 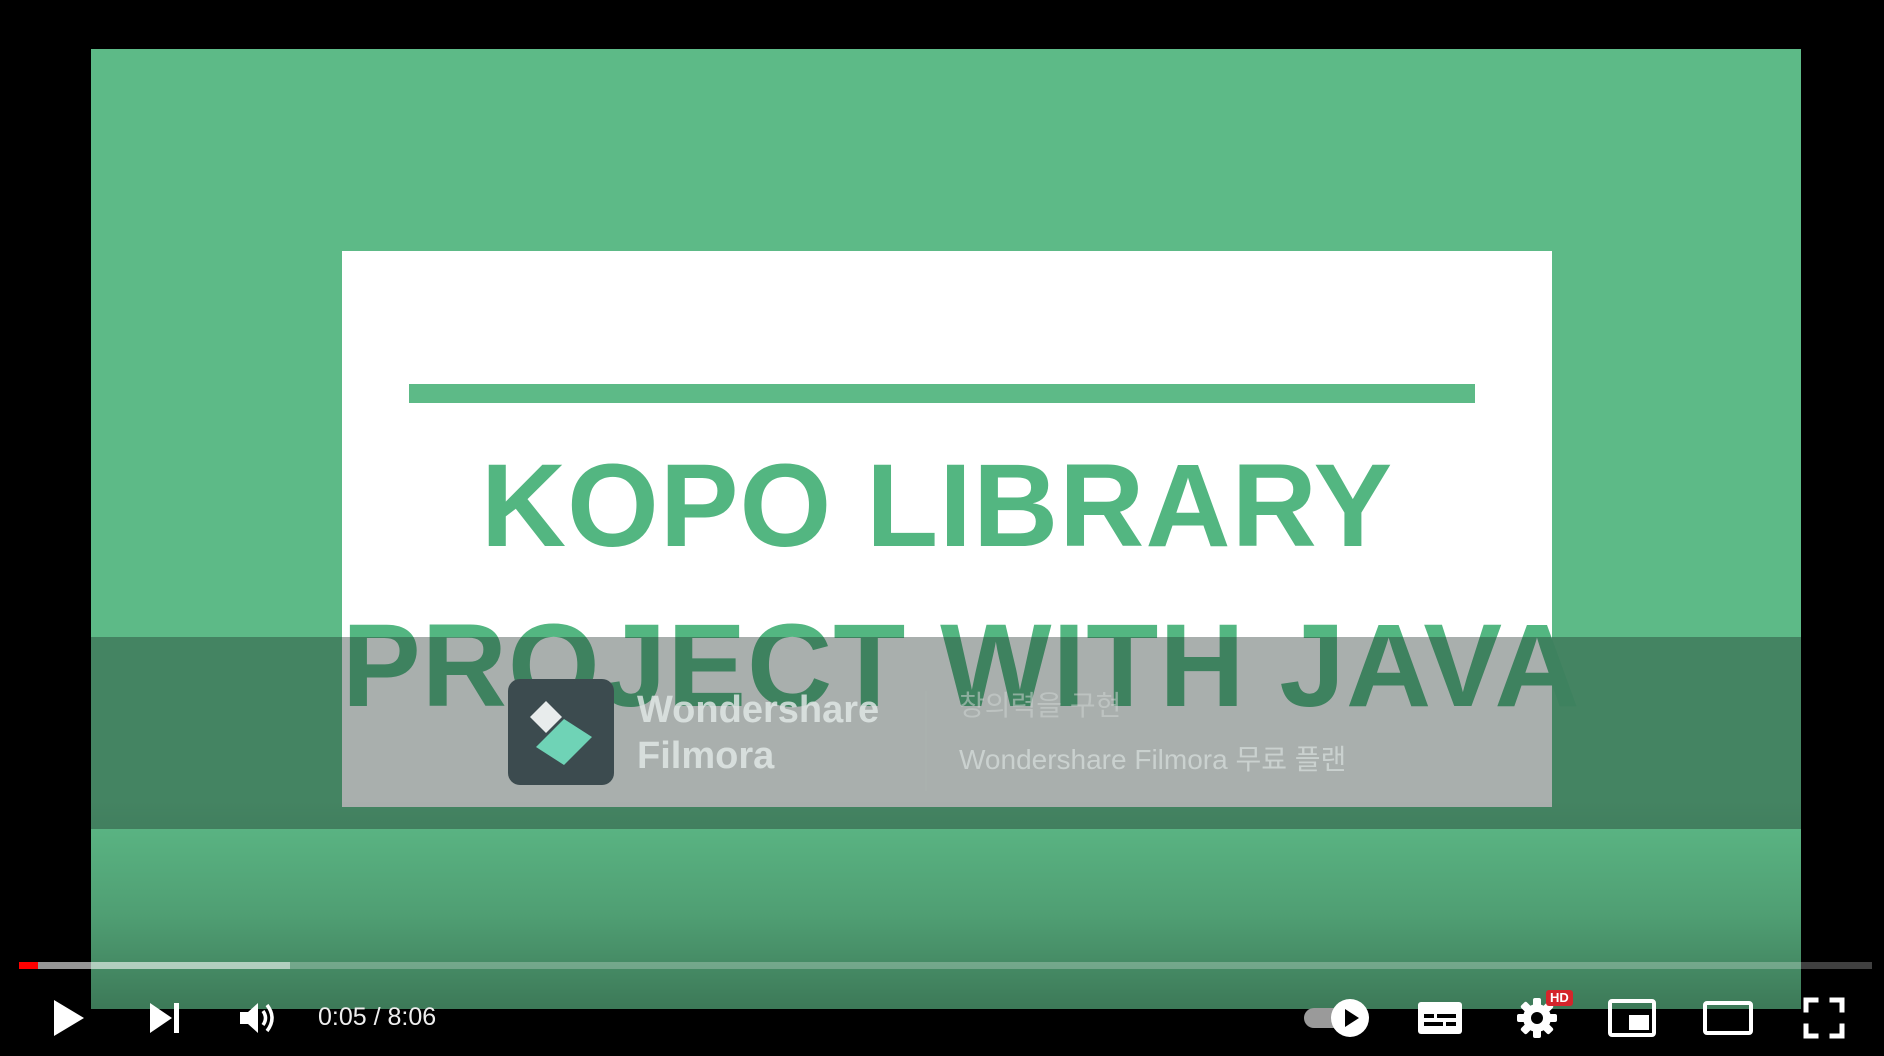 I want to click on brand-line-1: Wondershare, so click(x=758, y=710).